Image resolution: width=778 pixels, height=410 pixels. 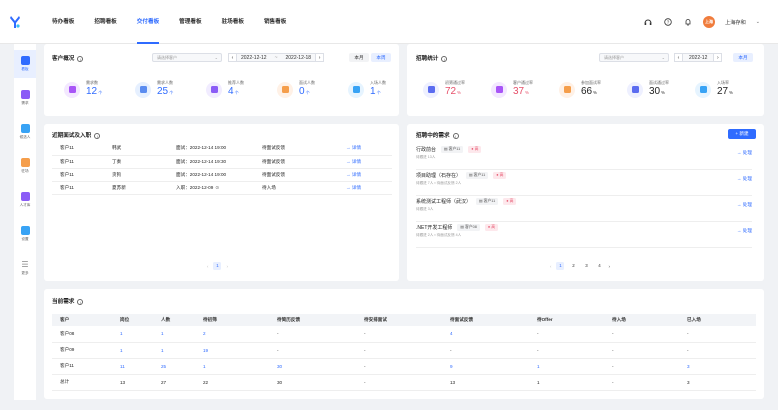 I want to click on table-row: 客户09 1 1 19- - - - - -, so click(x=404, y=350).